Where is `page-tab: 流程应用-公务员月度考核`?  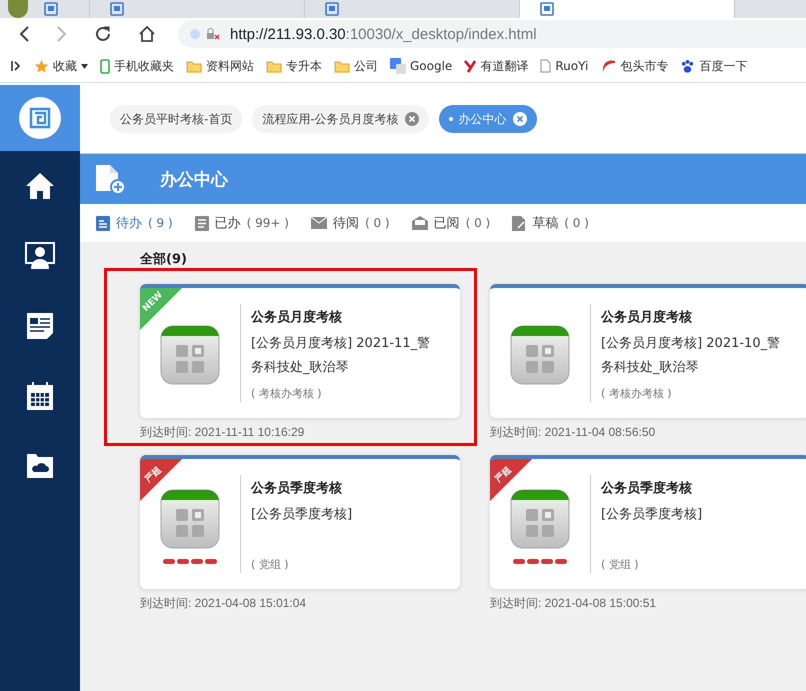 page-tab: 流程应用-公务员月度考核 is located at coordinates (340, 119).